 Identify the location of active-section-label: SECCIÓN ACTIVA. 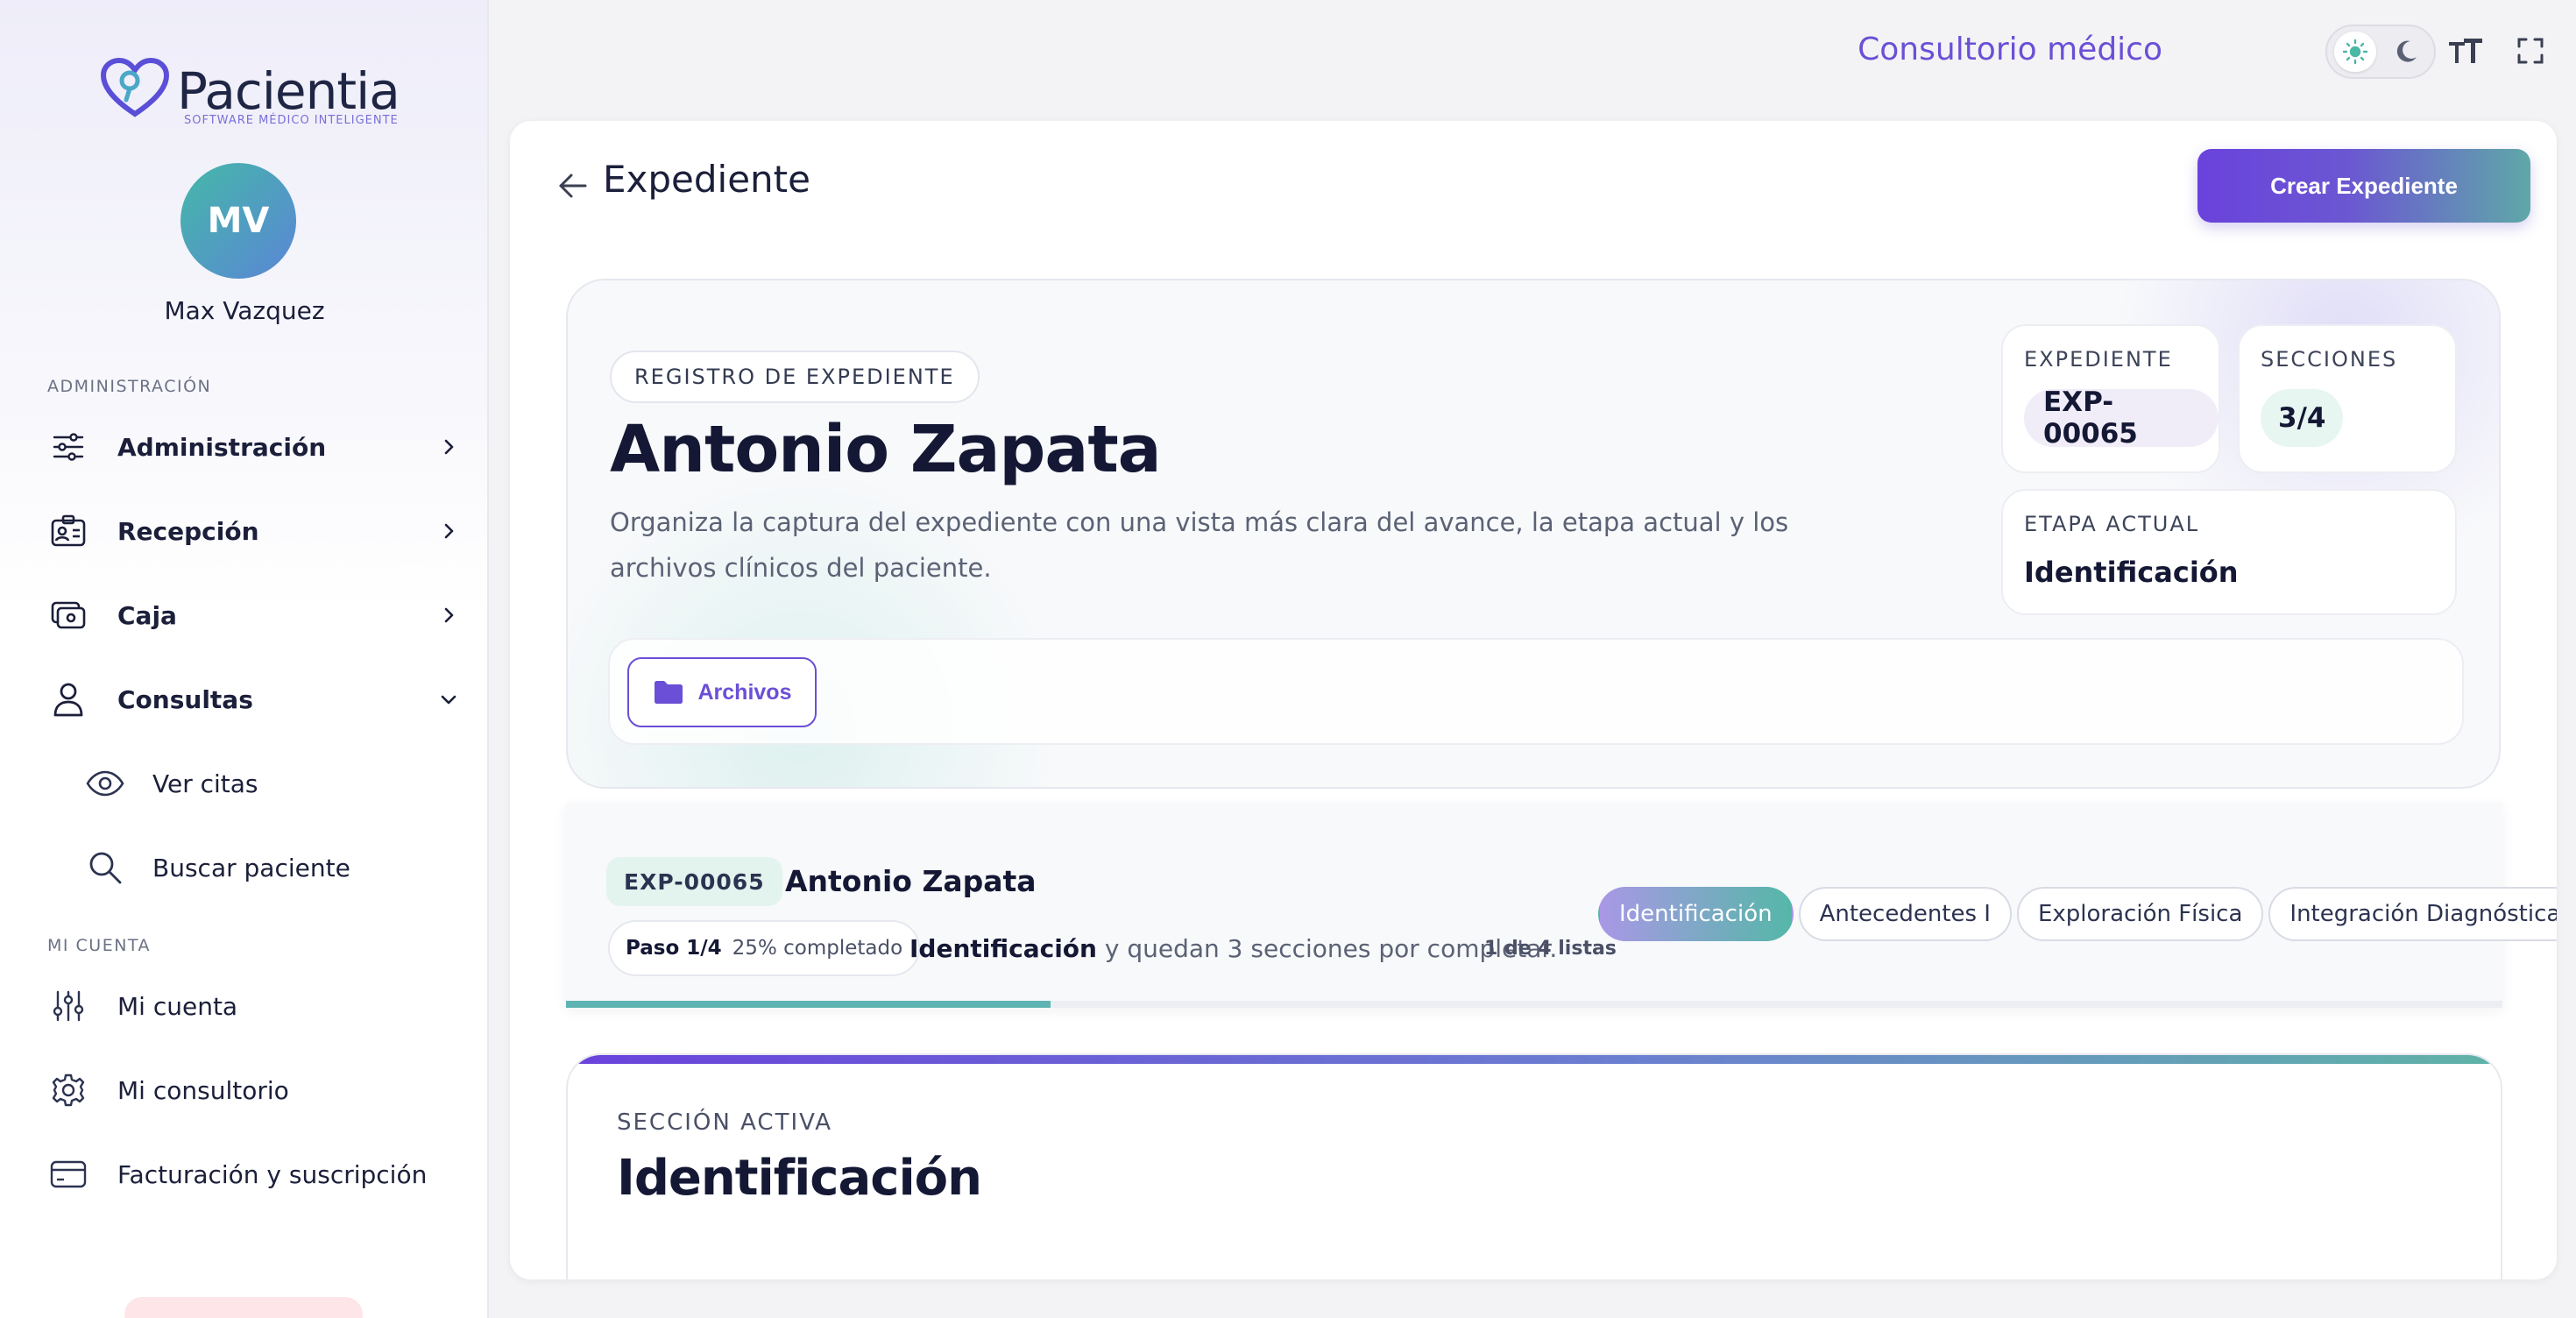
(725, 1122).